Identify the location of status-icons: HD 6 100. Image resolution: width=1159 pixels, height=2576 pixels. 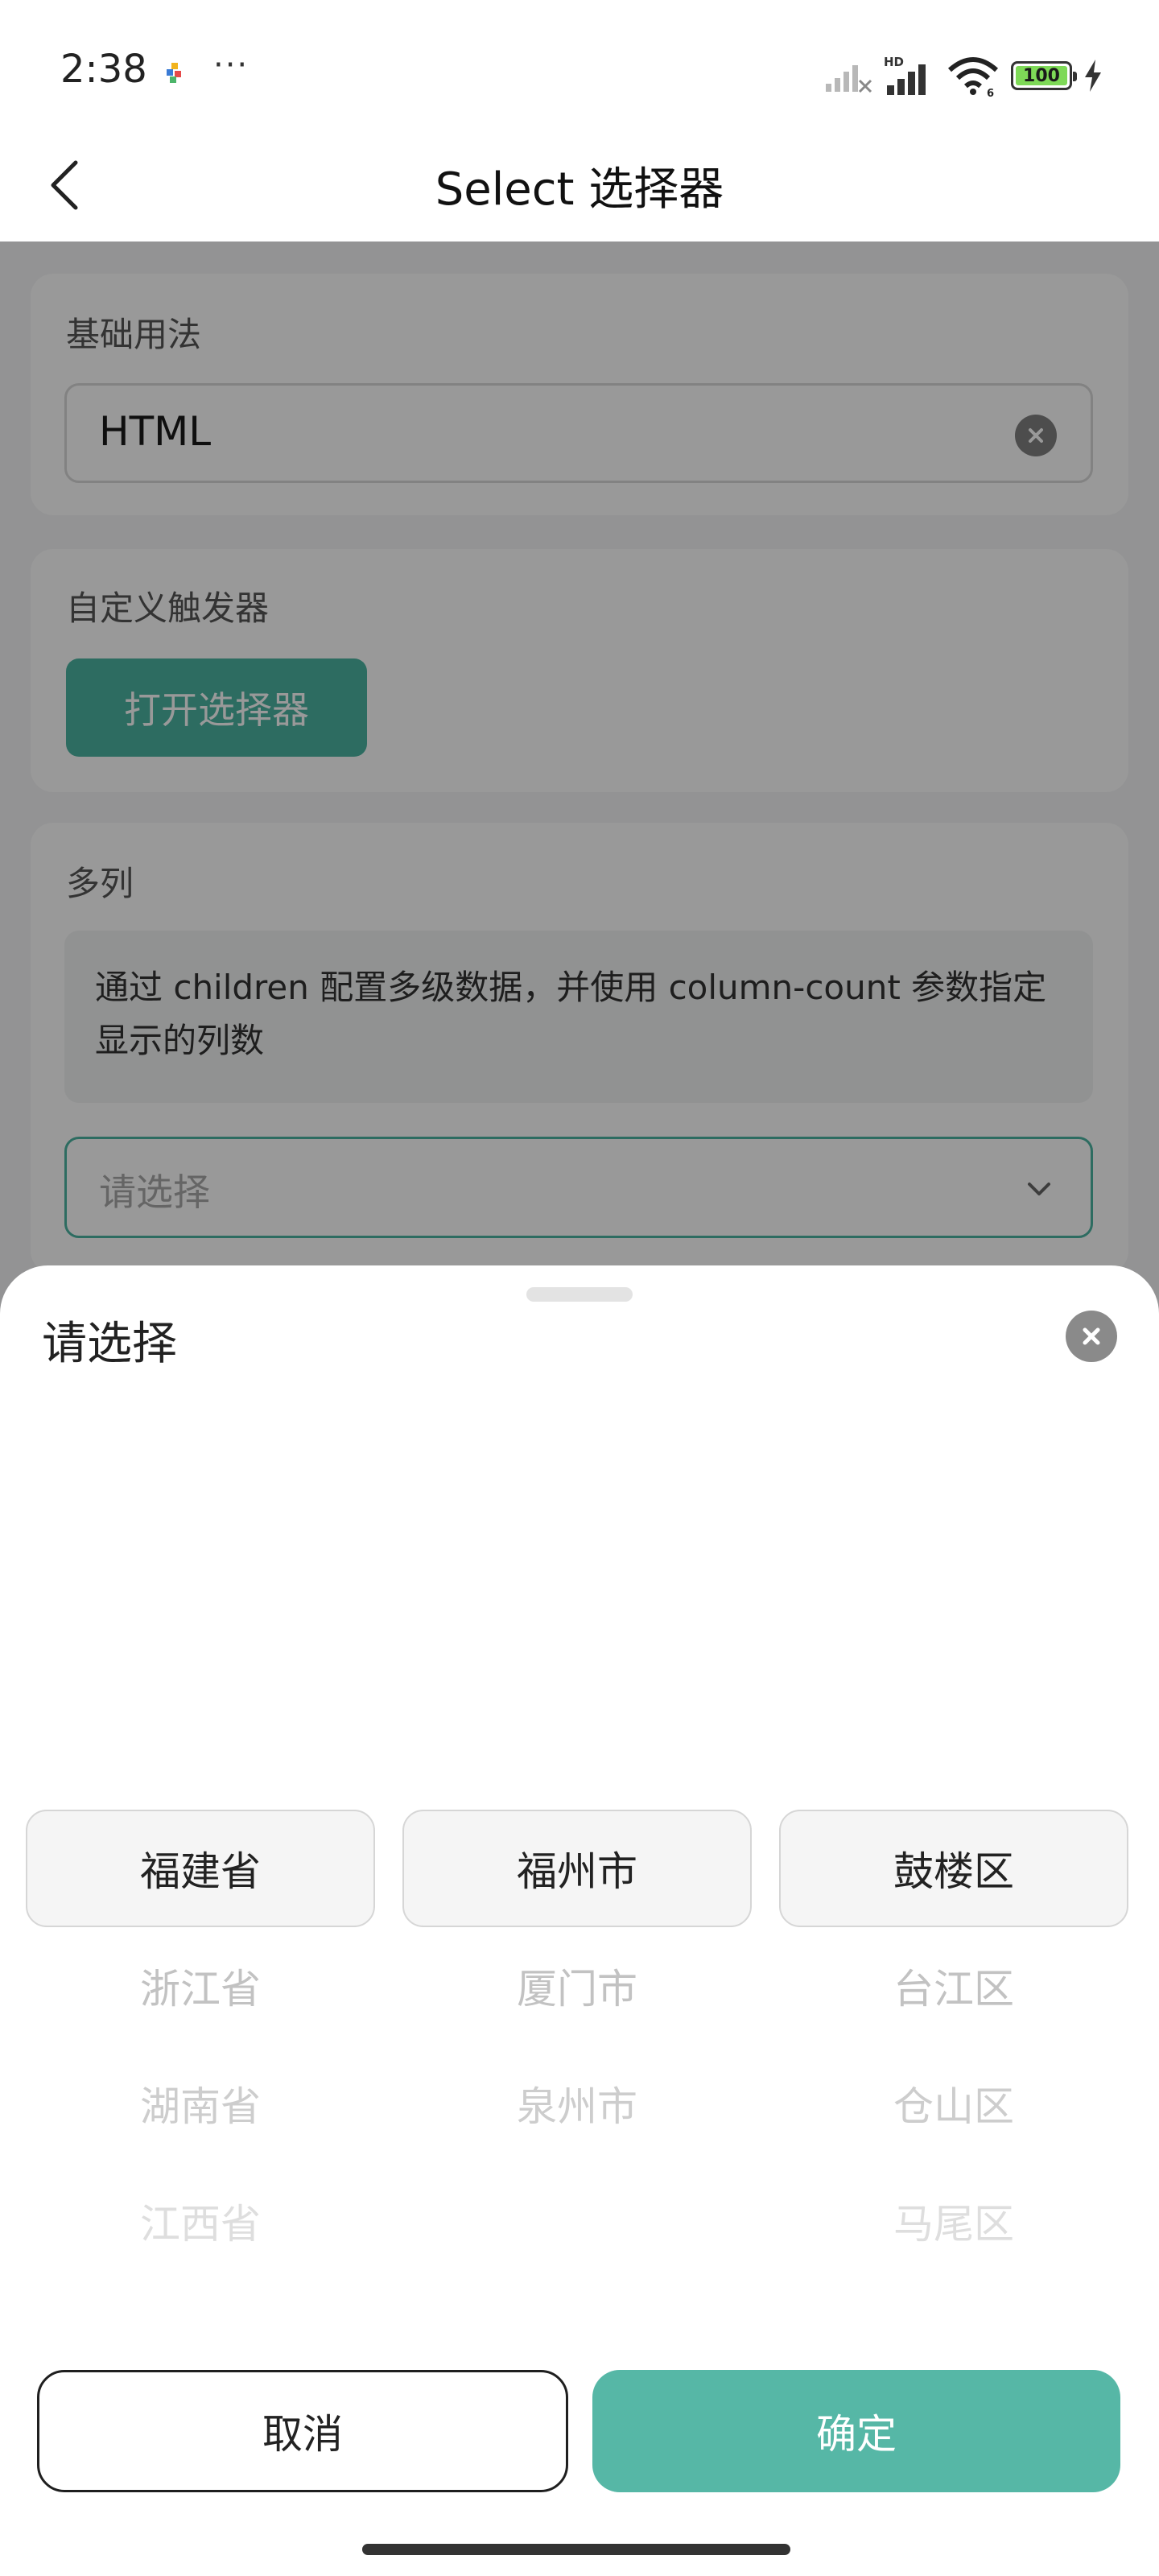
(963, 75).